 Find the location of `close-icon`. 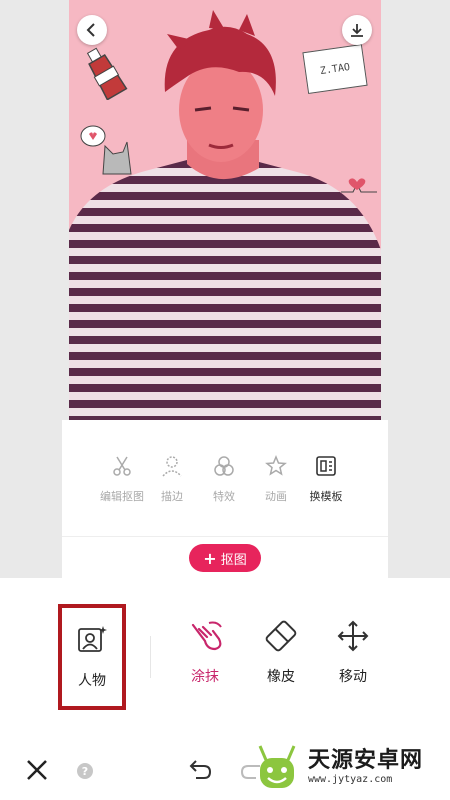

close-icon is located at coordinates (37, 770).